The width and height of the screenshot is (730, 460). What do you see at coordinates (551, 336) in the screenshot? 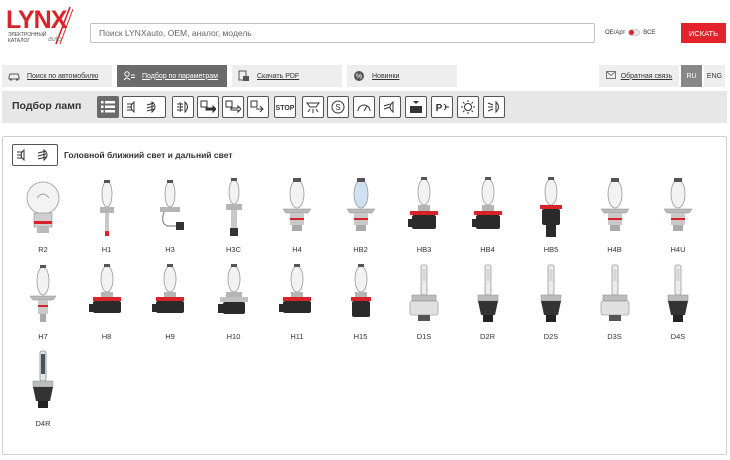
I see `lamp-label: D2S` at bounding box center [551, 336].